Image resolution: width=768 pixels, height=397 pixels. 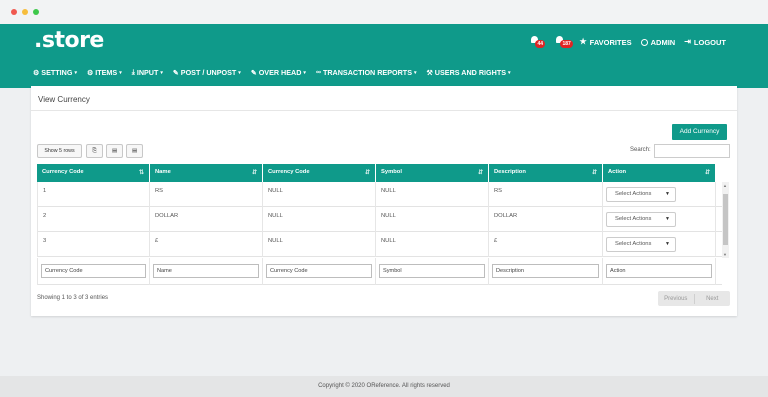 What do you see at coordinates (725, 254) in the screenshot?
I see `scroll-down-icon: ▼` at bounding box center [725, 254].